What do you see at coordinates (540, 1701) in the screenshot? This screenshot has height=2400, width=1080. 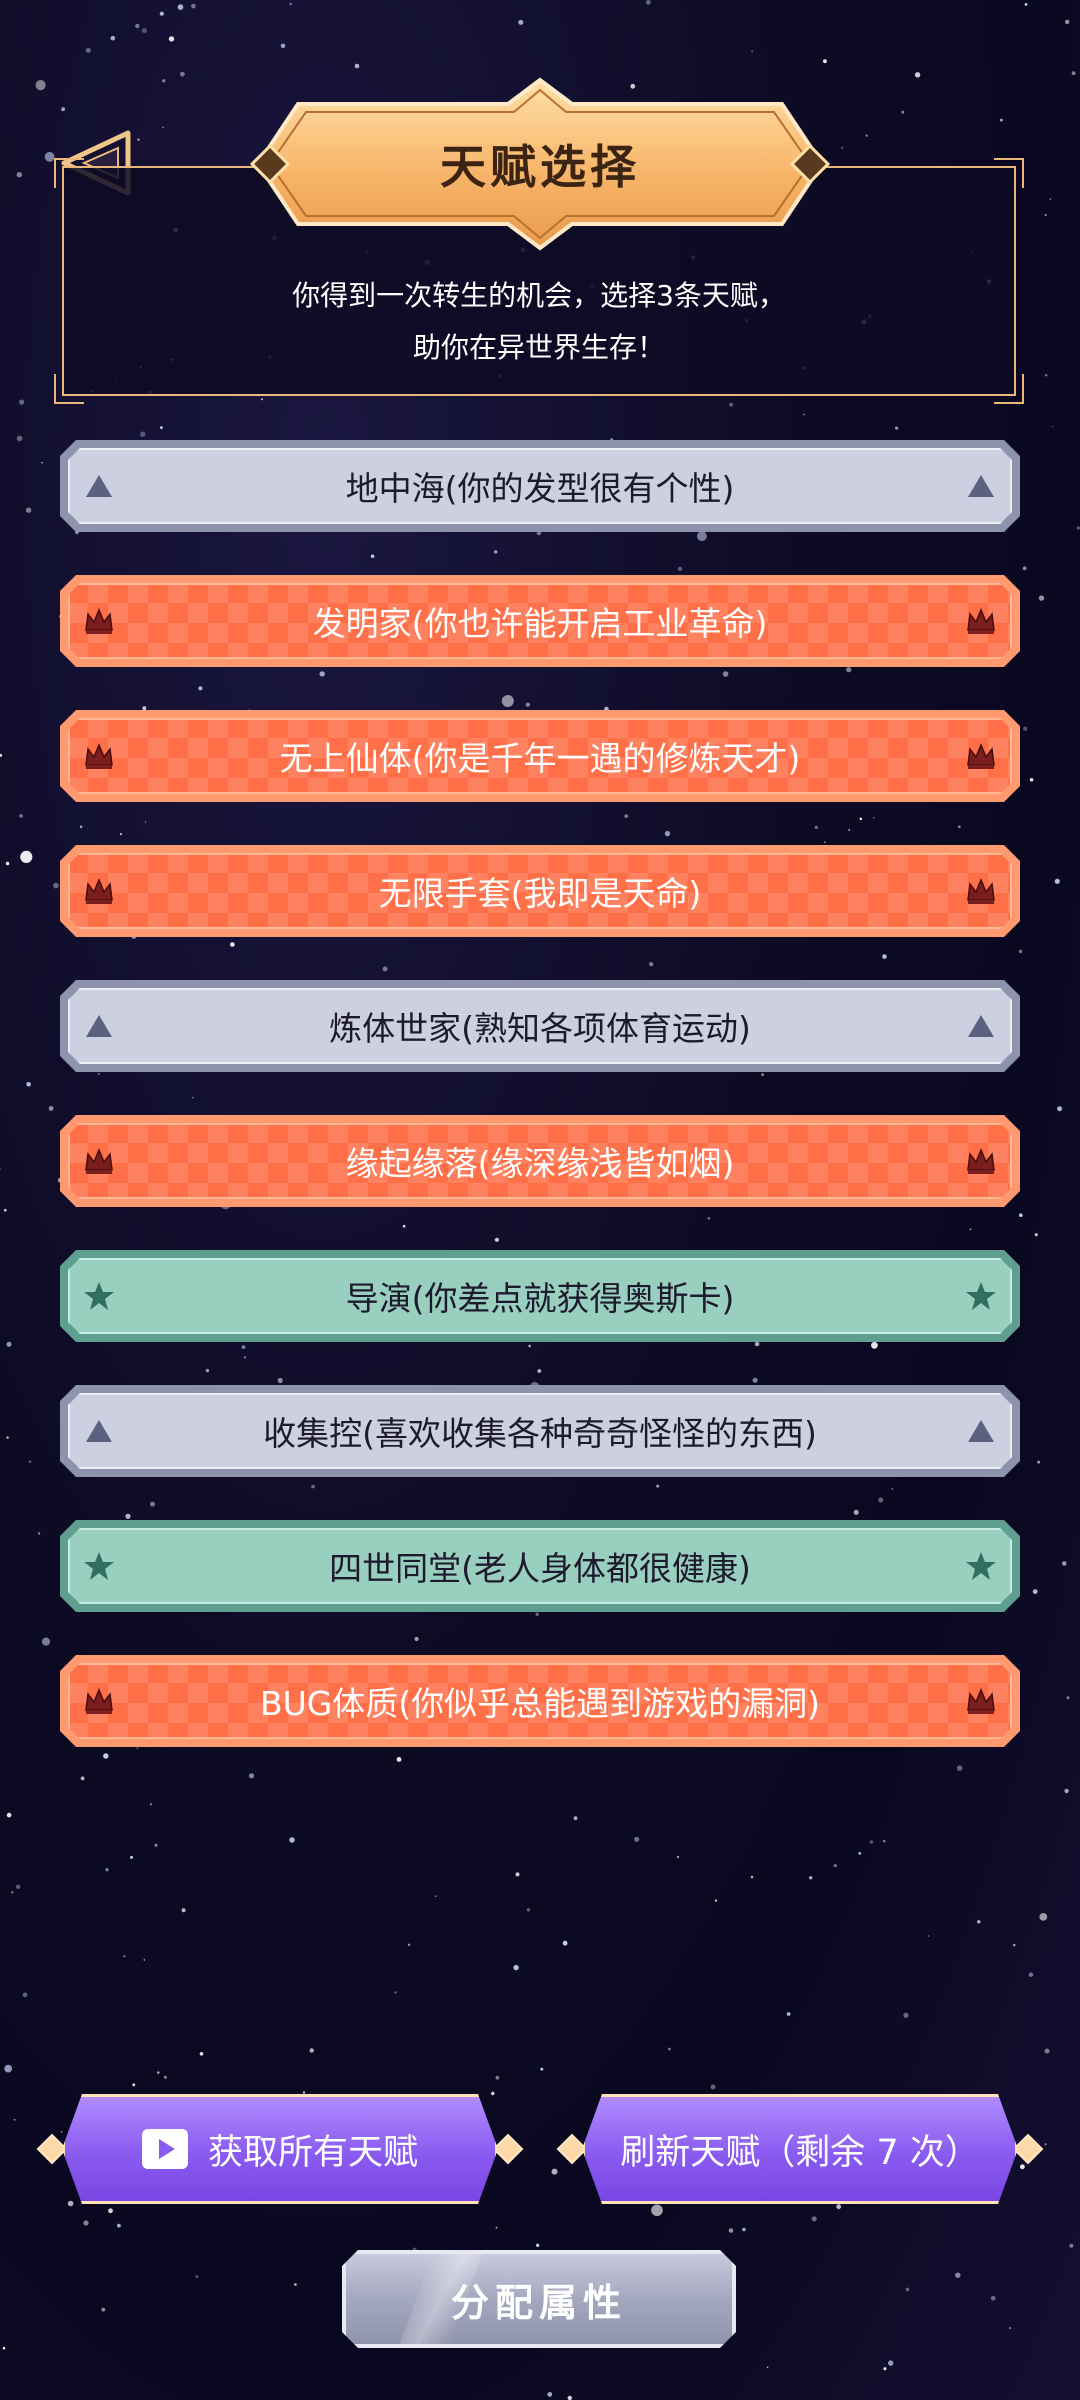 I see `talent-option: BUG体质(你似乎总能遇到游戏的漏洞)` at bounding box center [540, 1701].